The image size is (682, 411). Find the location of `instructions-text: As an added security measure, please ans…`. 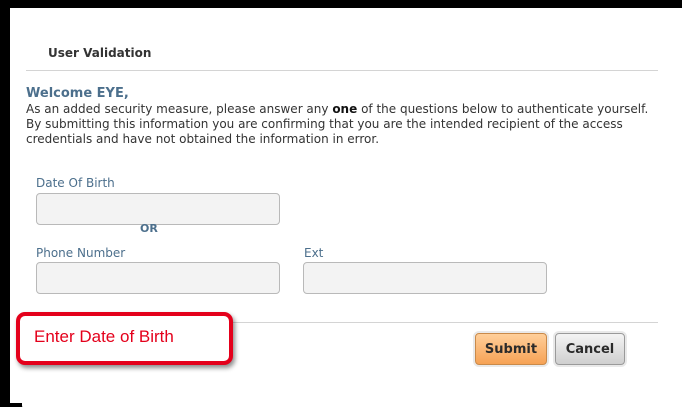

instructions-text: As an added security measure, please ans… is located at coordinates (346, 124).